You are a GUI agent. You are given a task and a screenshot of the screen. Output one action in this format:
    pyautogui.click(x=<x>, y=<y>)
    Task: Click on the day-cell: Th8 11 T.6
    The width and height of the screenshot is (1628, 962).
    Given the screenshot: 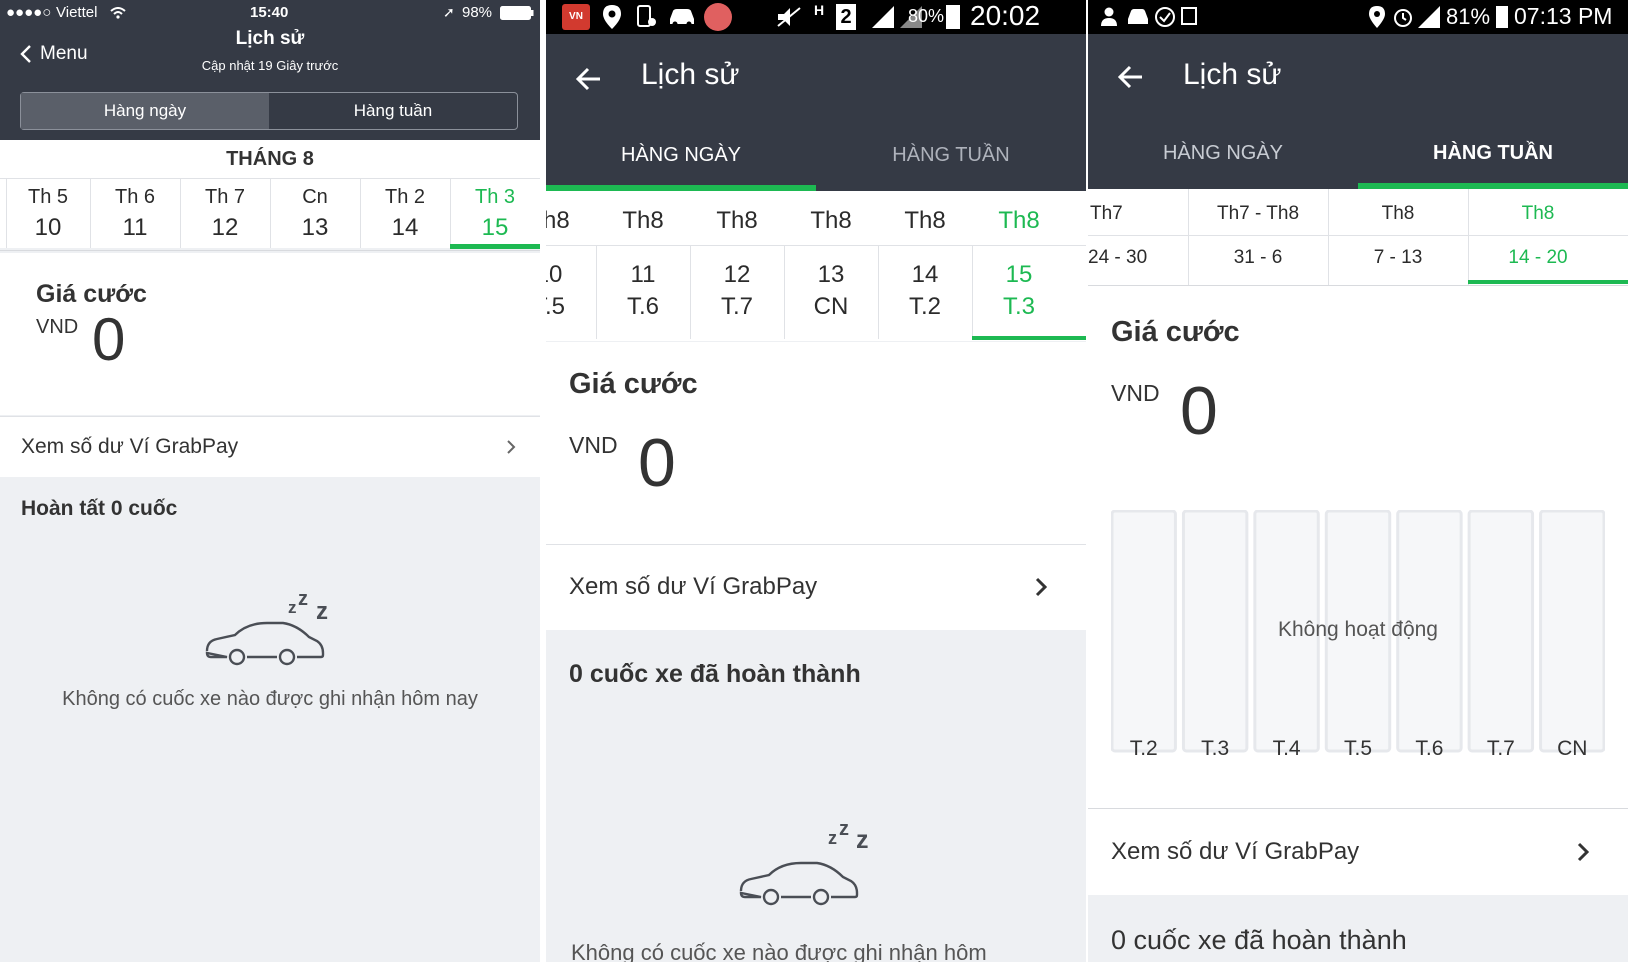 What is the action you would take?
    pyautogui.click(x=643, y=266)
    